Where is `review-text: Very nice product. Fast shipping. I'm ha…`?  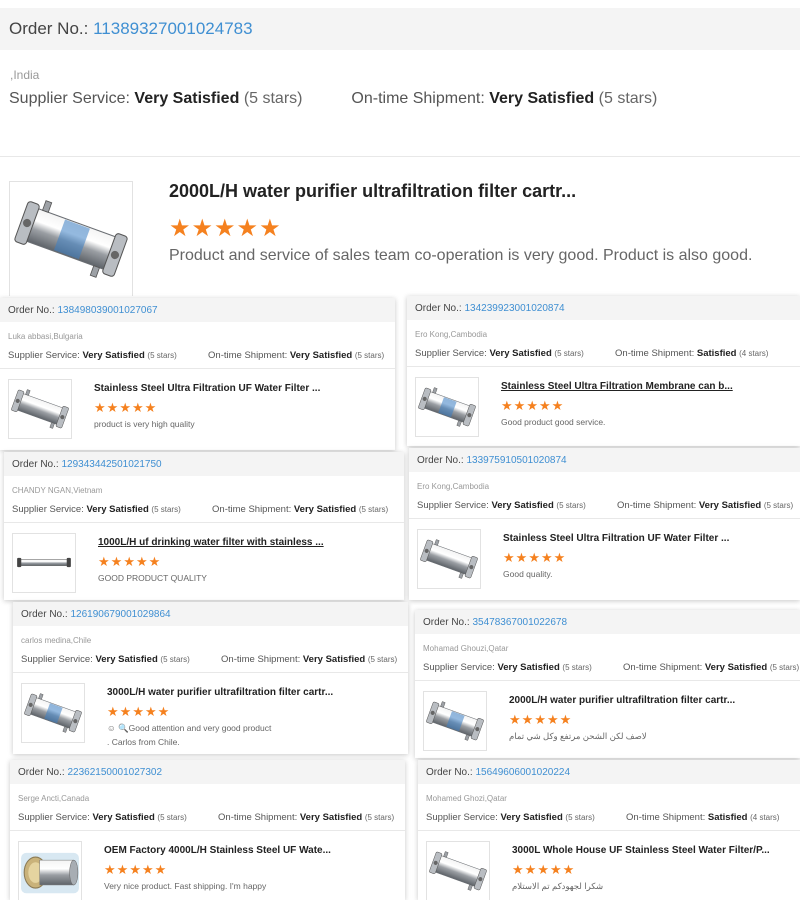 review-text: Very nice product. Fast shipping. I'm ha… is located at coordinates (185, 886).